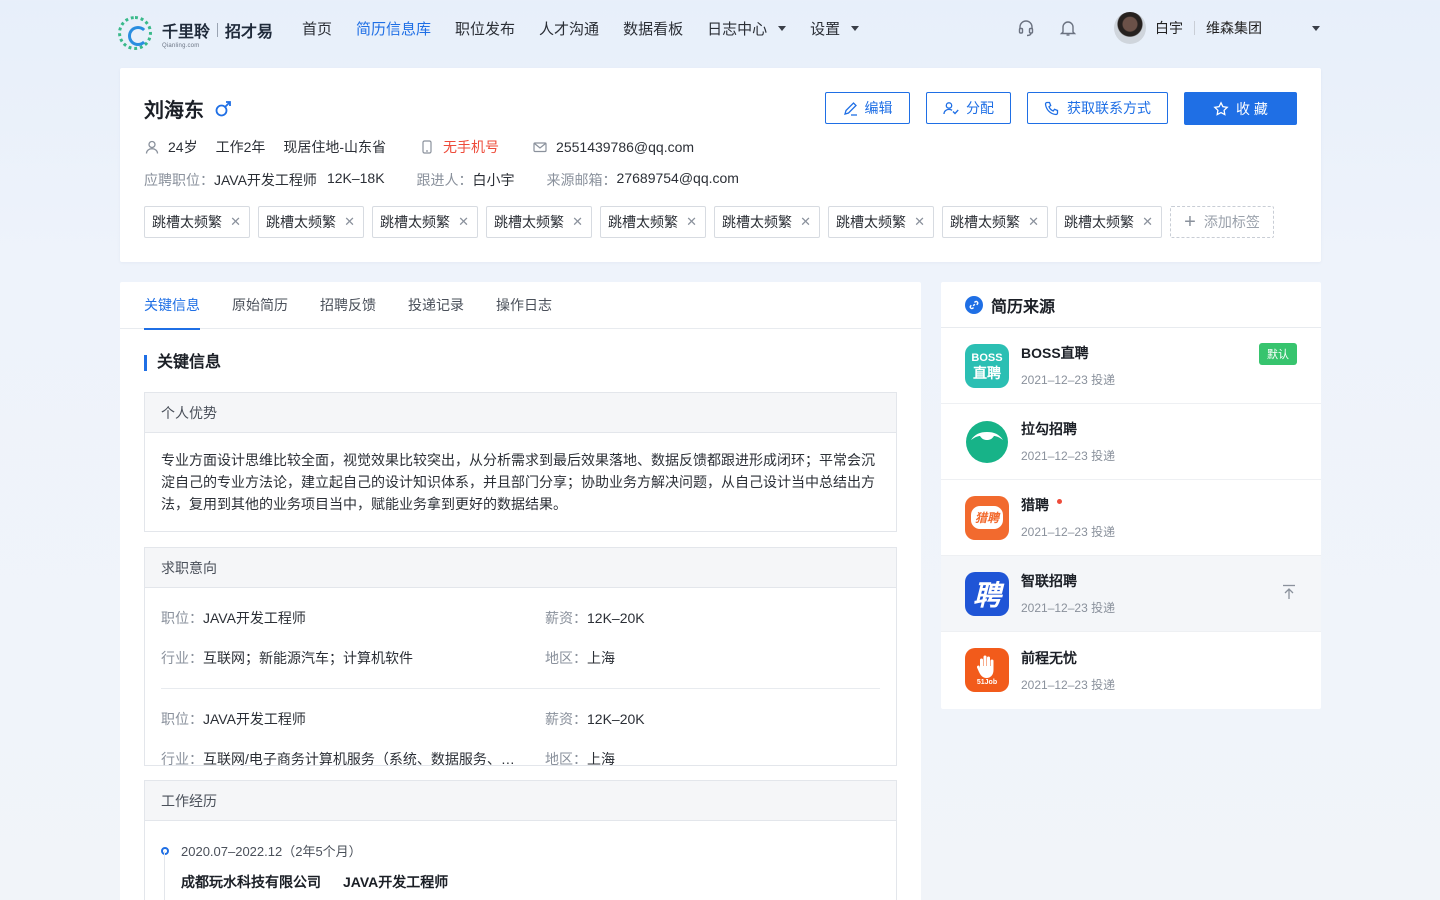 This screenshot has width=1440, height=900. What do you see at coordinates (987, 670) in the screenshot?
I see `51job-logo-icon: 51Job` at bounding box center [987, 670].